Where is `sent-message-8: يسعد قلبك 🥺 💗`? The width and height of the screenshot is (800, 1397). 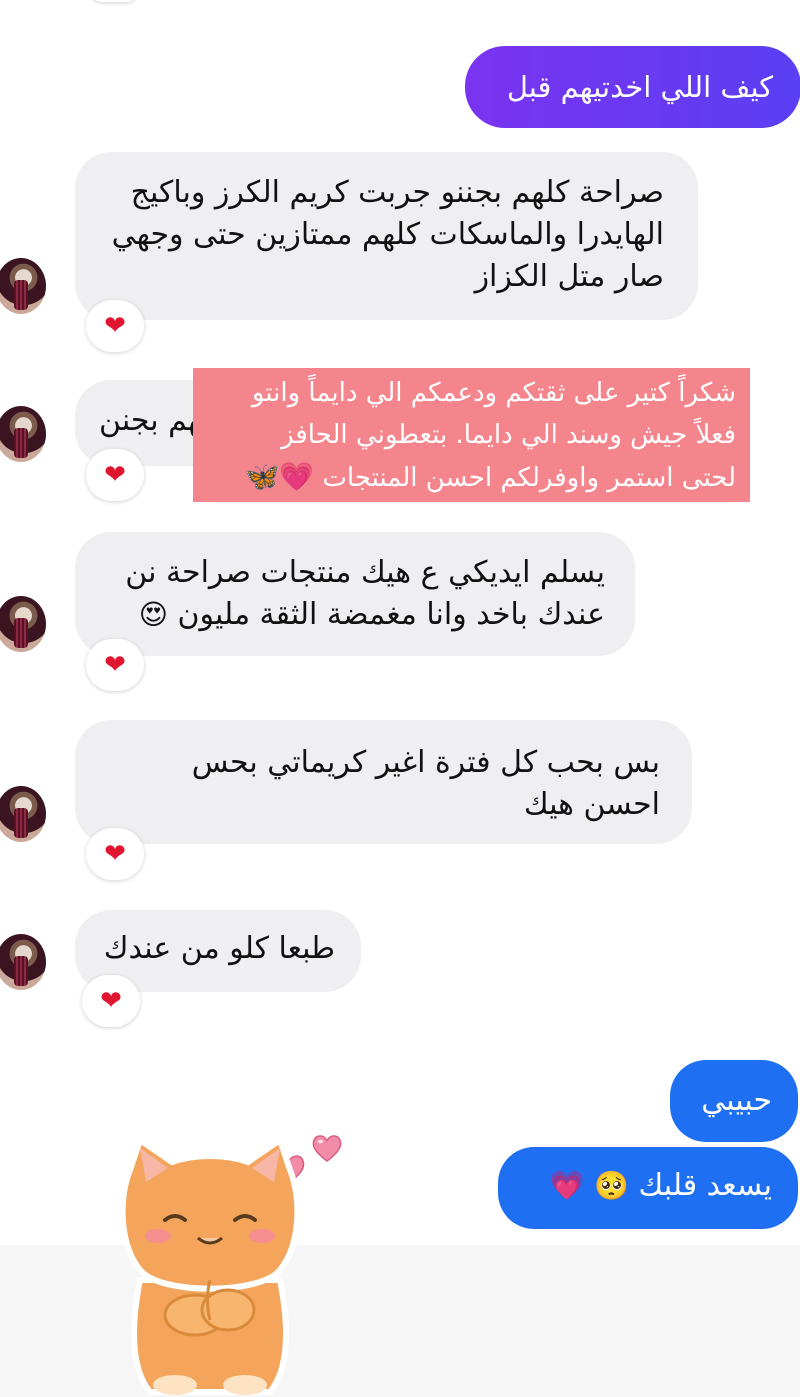
sent-message-8: يسعد قلبك 🥺 💗 is located at coordinates (648, 1188).